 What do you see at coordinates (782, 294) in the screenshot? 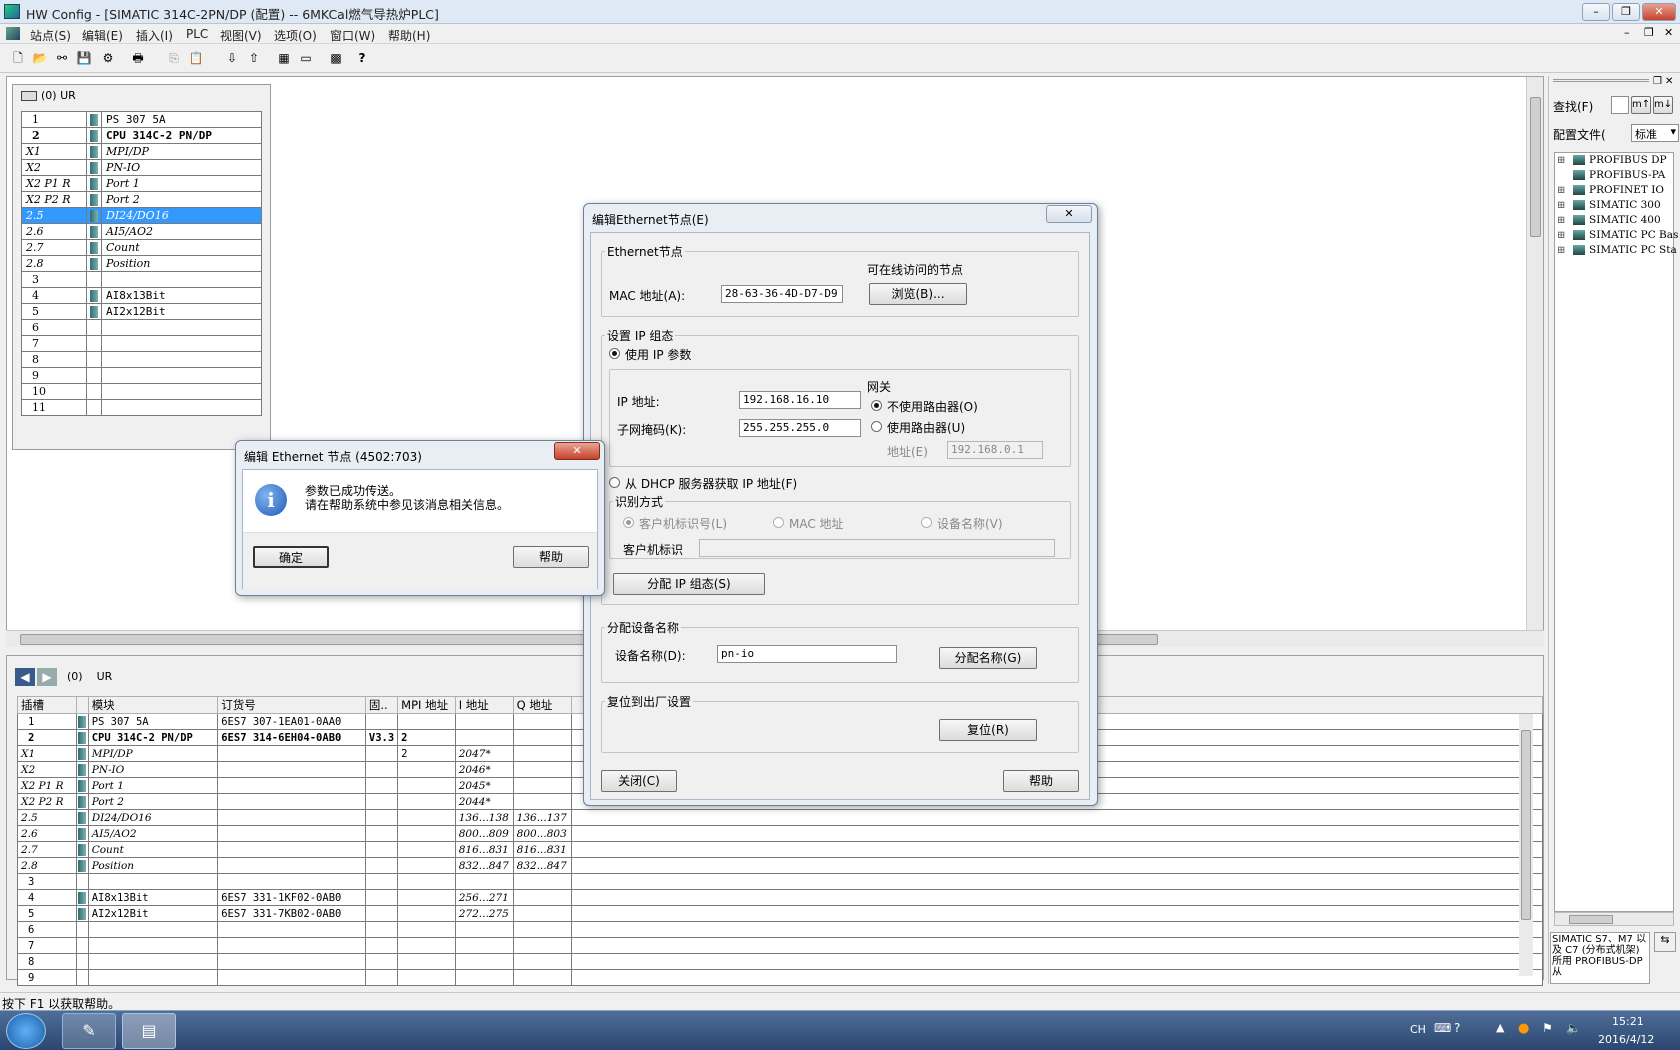
I see `mac-address-input: 28-63-36-4D-D7-D9` at bounding box center [782, 294].